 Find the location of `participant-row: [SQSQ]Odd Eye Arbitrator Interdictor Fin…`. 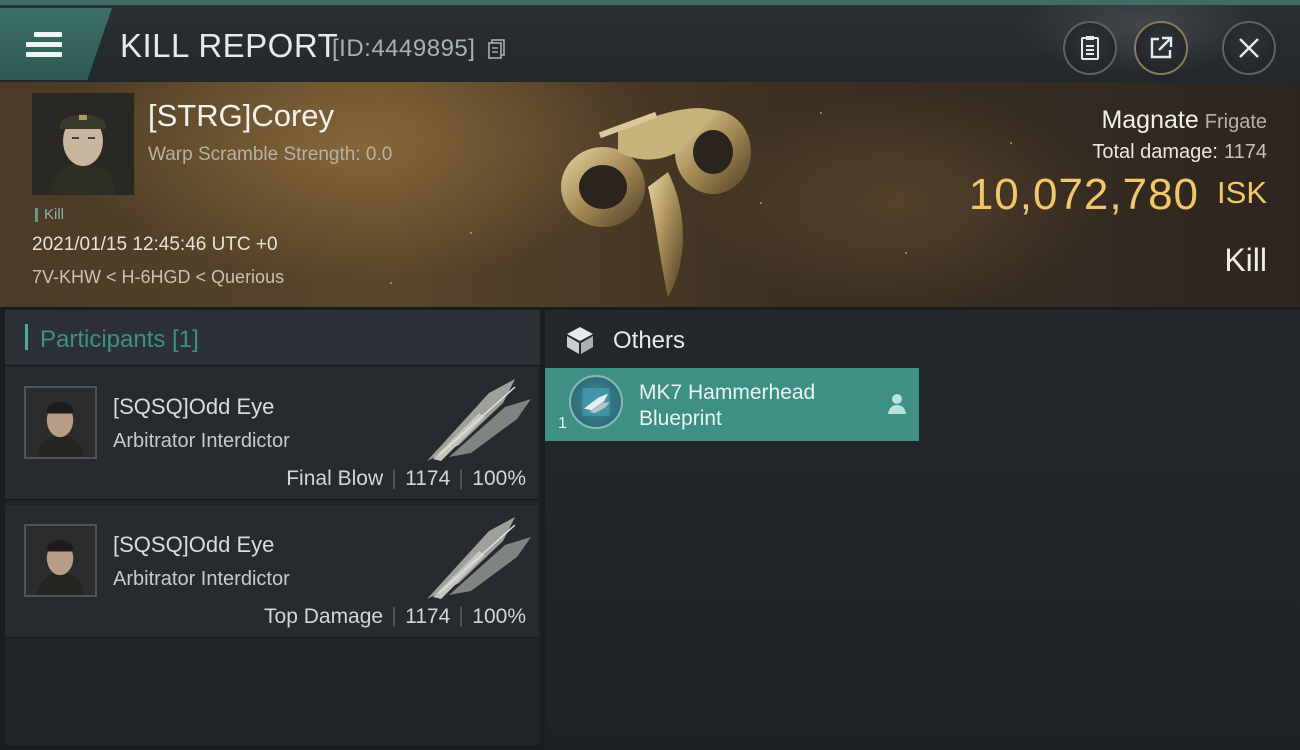

participant-row: [SQSQ]Odd Eye Arbitrator Interdictor Fin… is located at coordinates (271, 433).